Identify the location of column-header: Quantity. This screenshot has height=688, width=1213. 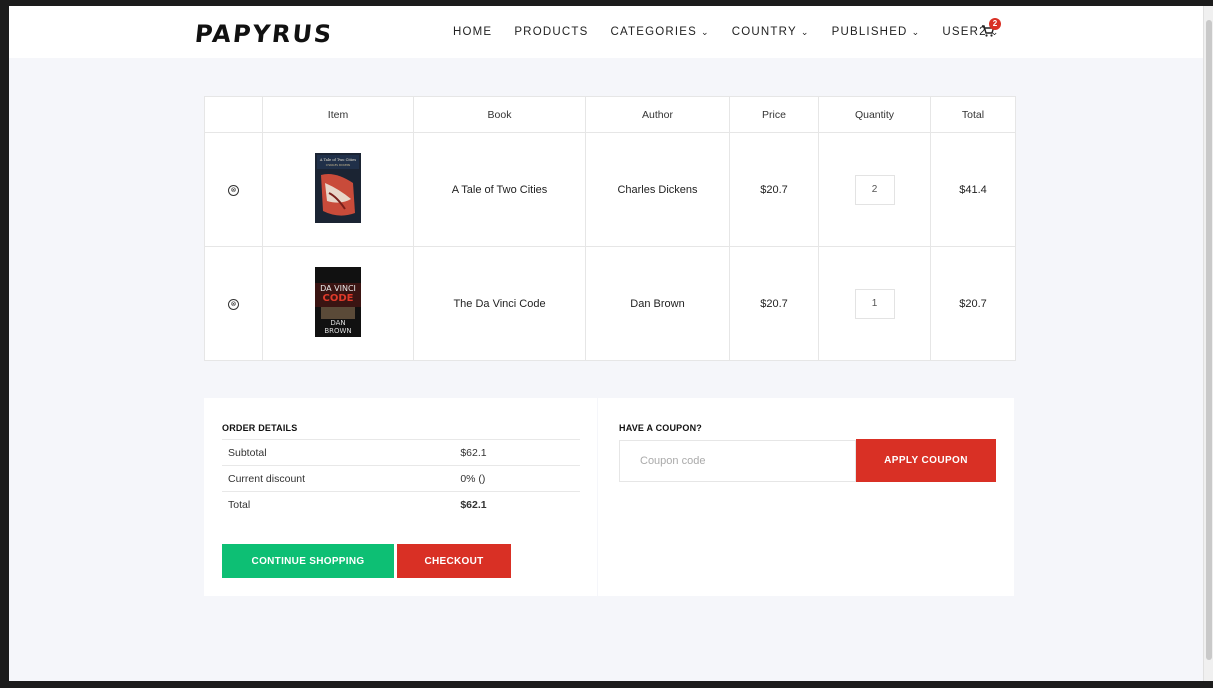
(874, 114).